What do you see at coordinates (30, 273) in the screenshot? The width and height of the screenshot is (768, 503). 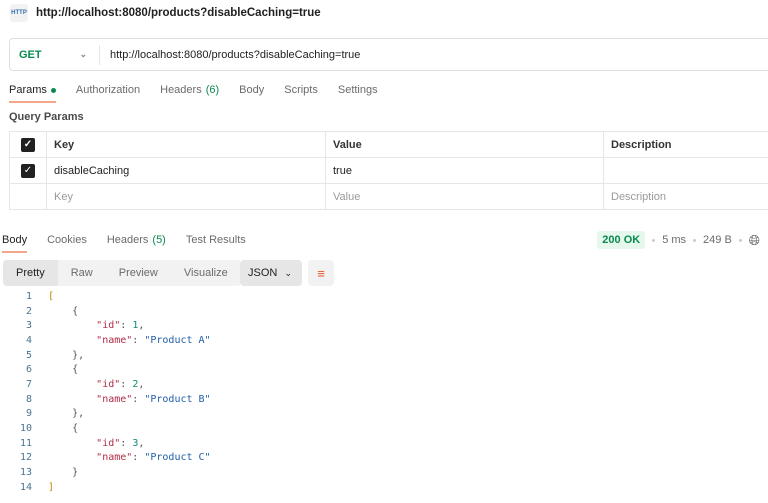 I see `view-pretty-button: Pretty` at bounding box center [30, 273].